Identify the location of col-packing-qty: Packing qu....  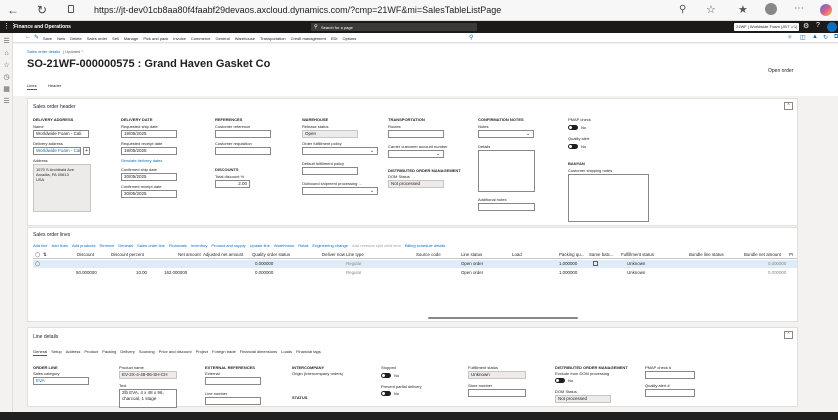
(571, 255).